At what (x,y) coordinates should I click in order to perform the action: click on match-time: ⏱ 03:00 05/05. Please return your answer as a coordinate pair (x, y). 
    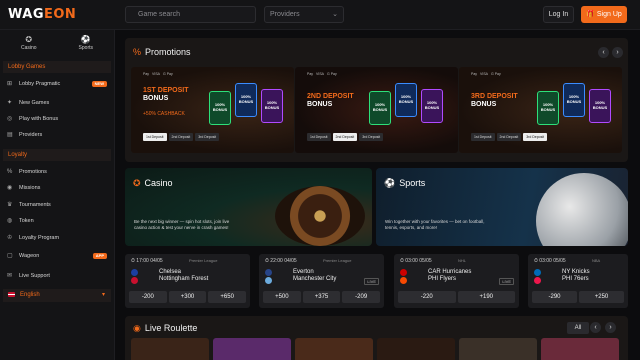
    Looking at the image, I should click on (550, 261).